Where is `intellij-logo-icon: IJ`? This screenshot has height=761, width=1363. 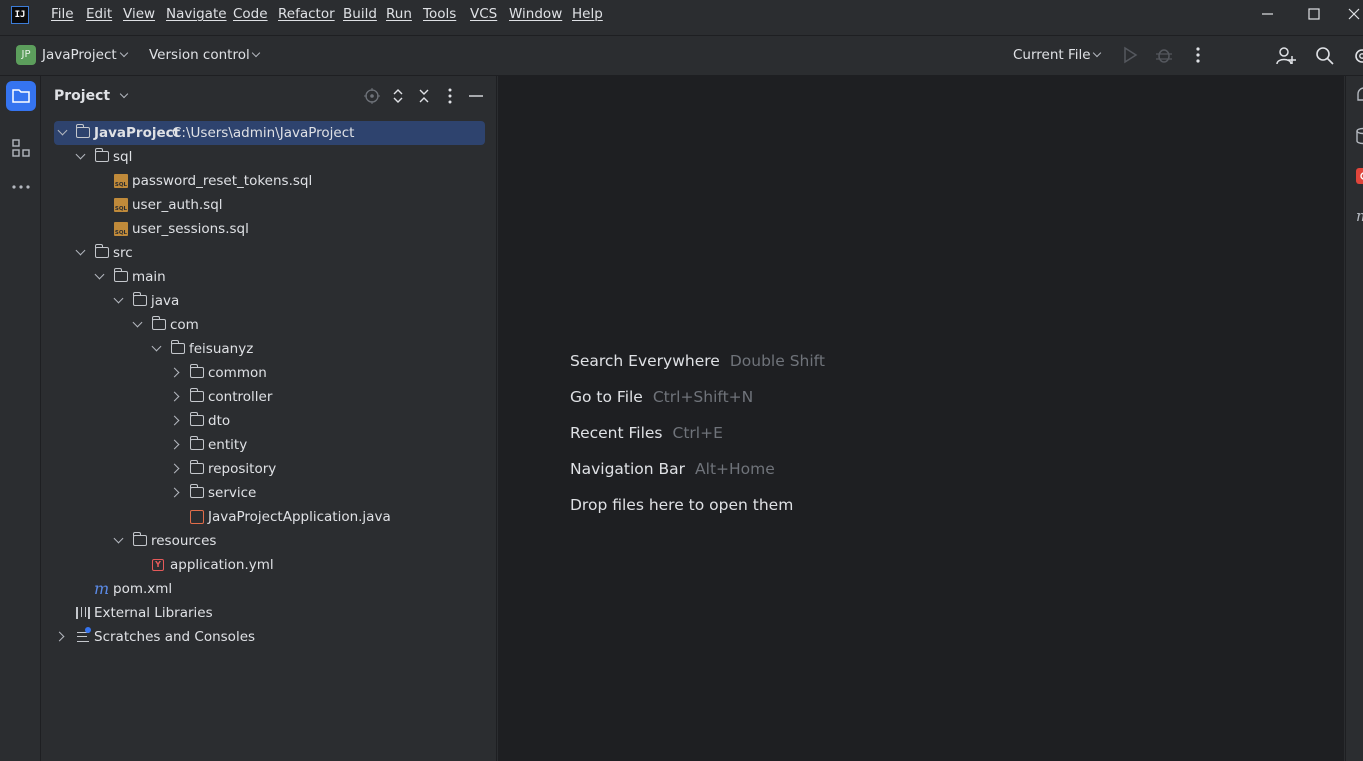
intellij-logo-icon: IJ is located at coordinates (20, 15).